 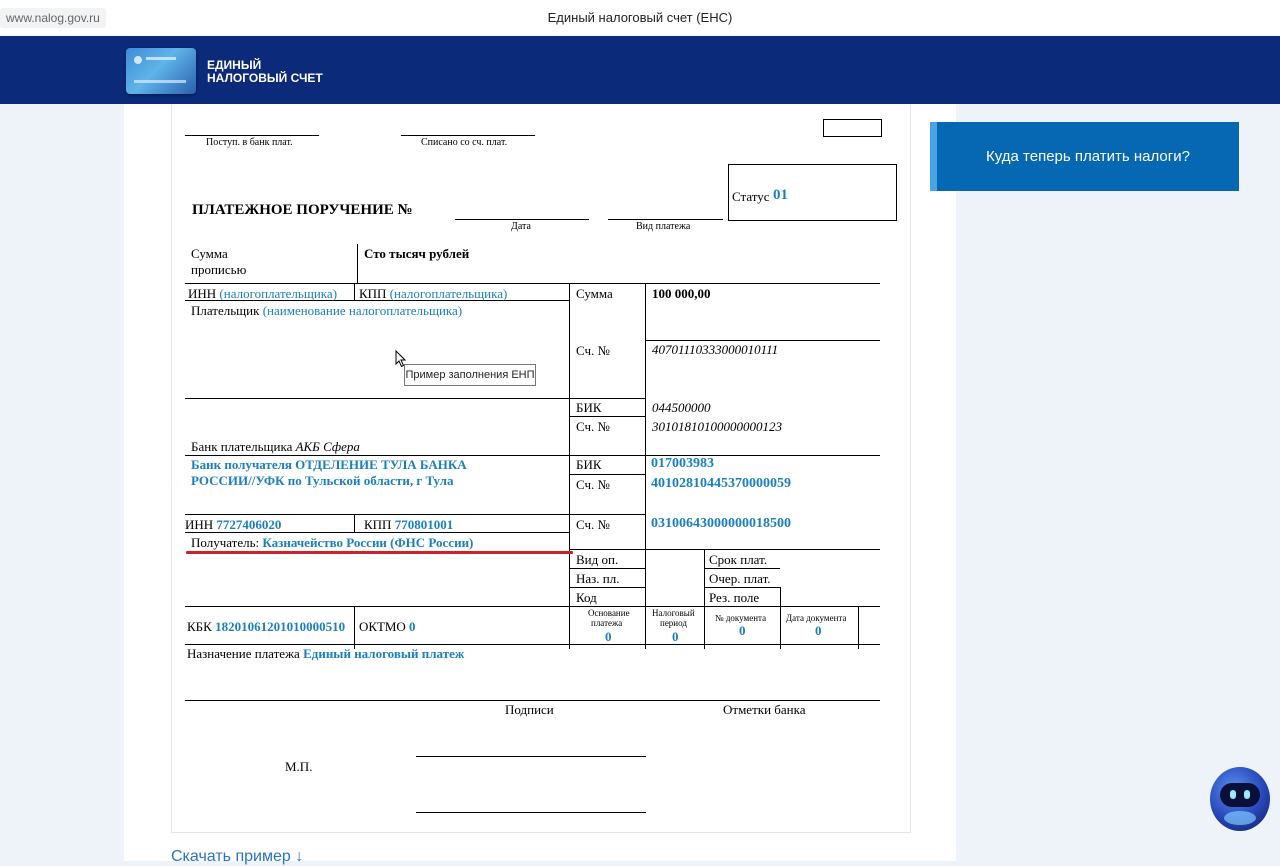 I want to click on grid-v-ops-b, so click(x=780, y=618).